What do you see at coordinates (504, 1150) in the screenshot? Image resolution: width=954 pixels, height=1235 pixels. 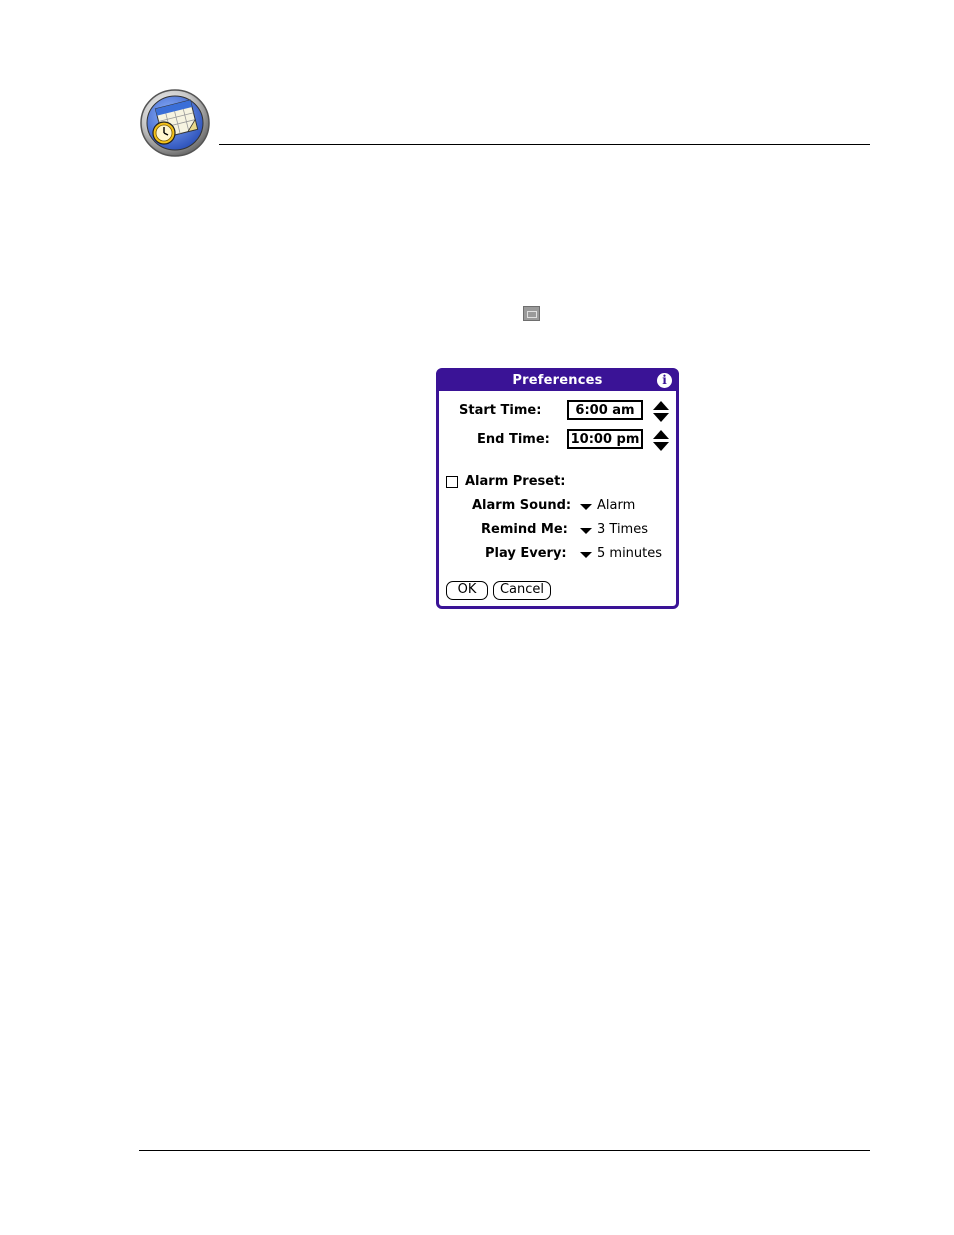 I see `footer-divider` at bounding box center [504, 1150].